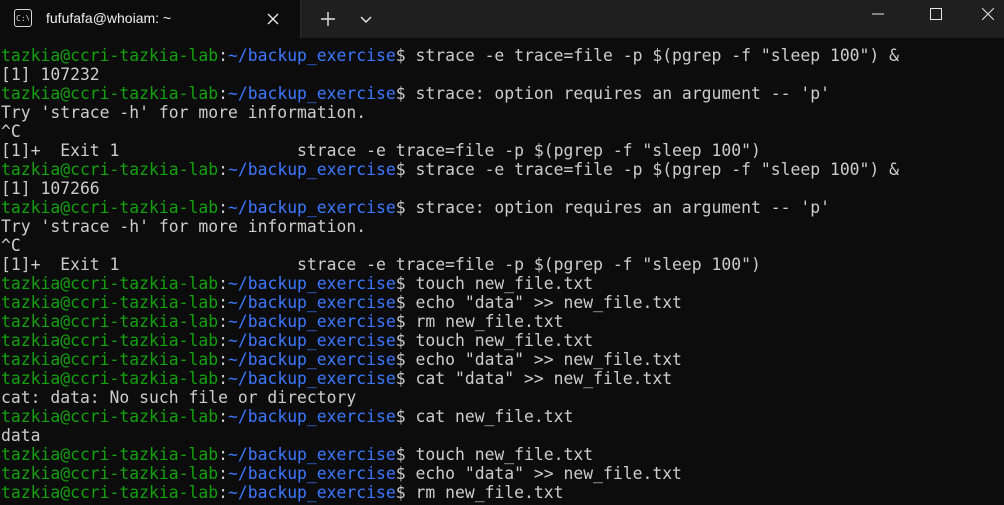  I want to click on output-text: data, so click(21, 435).